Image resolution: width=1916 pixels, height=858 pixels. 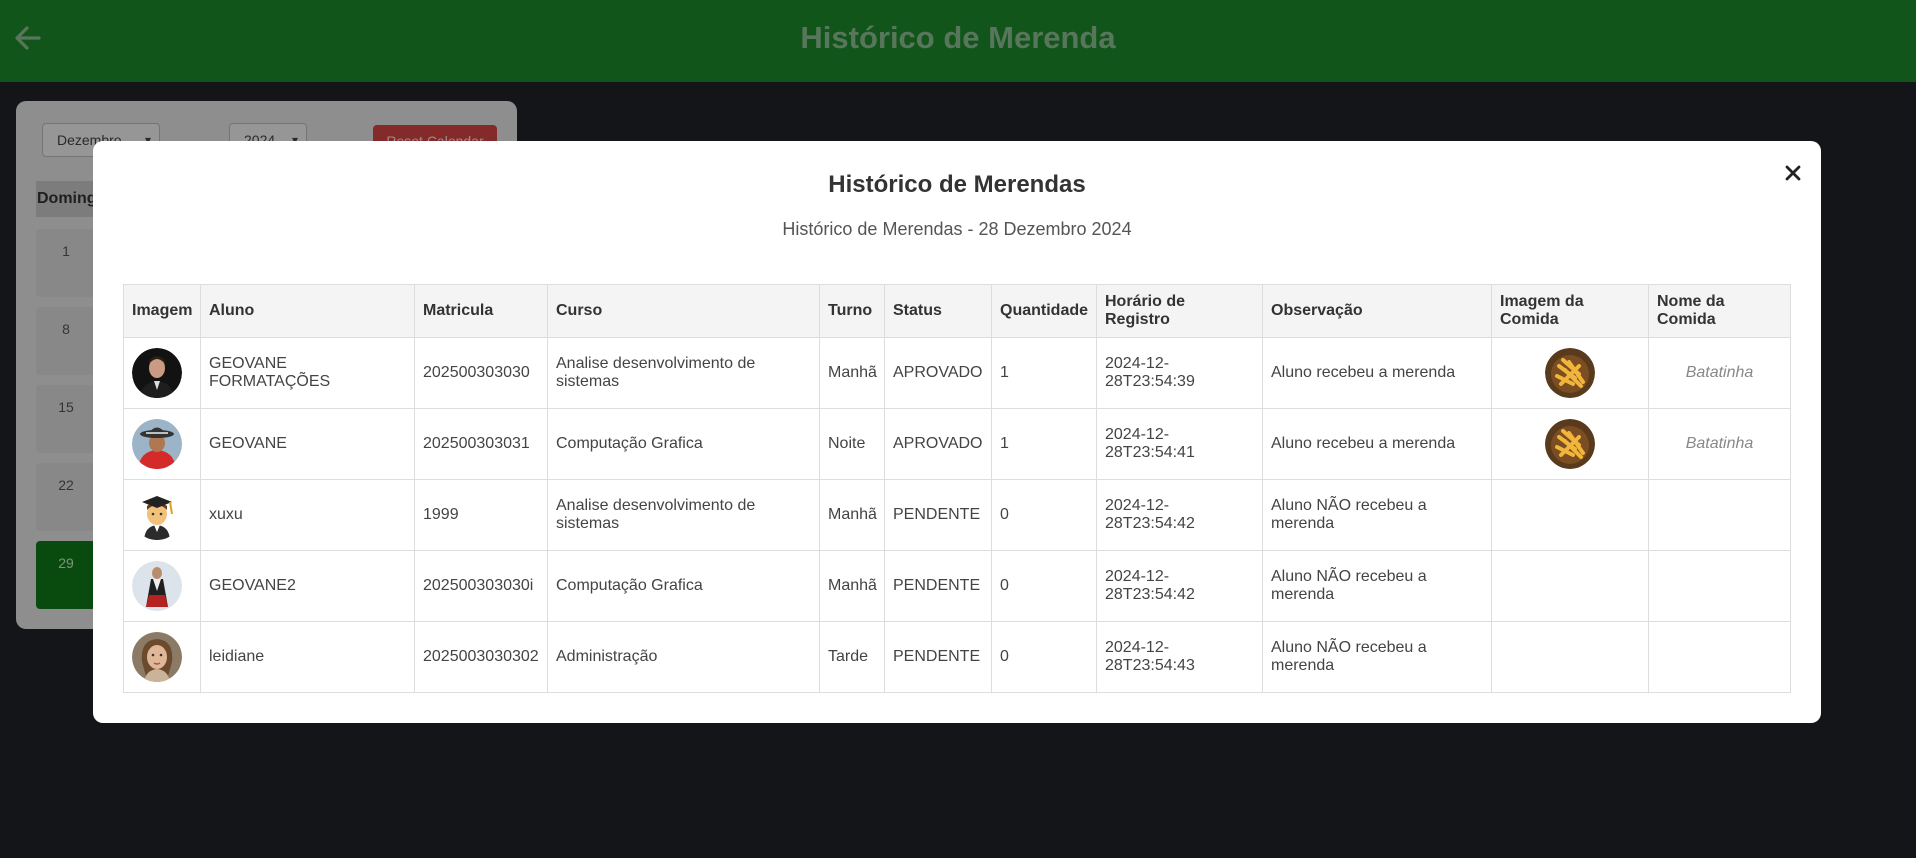 What do you see at coordinates (852, 657) in the screenshot?
I see `student-shift: Tarde` at bounding box center [852, 657].